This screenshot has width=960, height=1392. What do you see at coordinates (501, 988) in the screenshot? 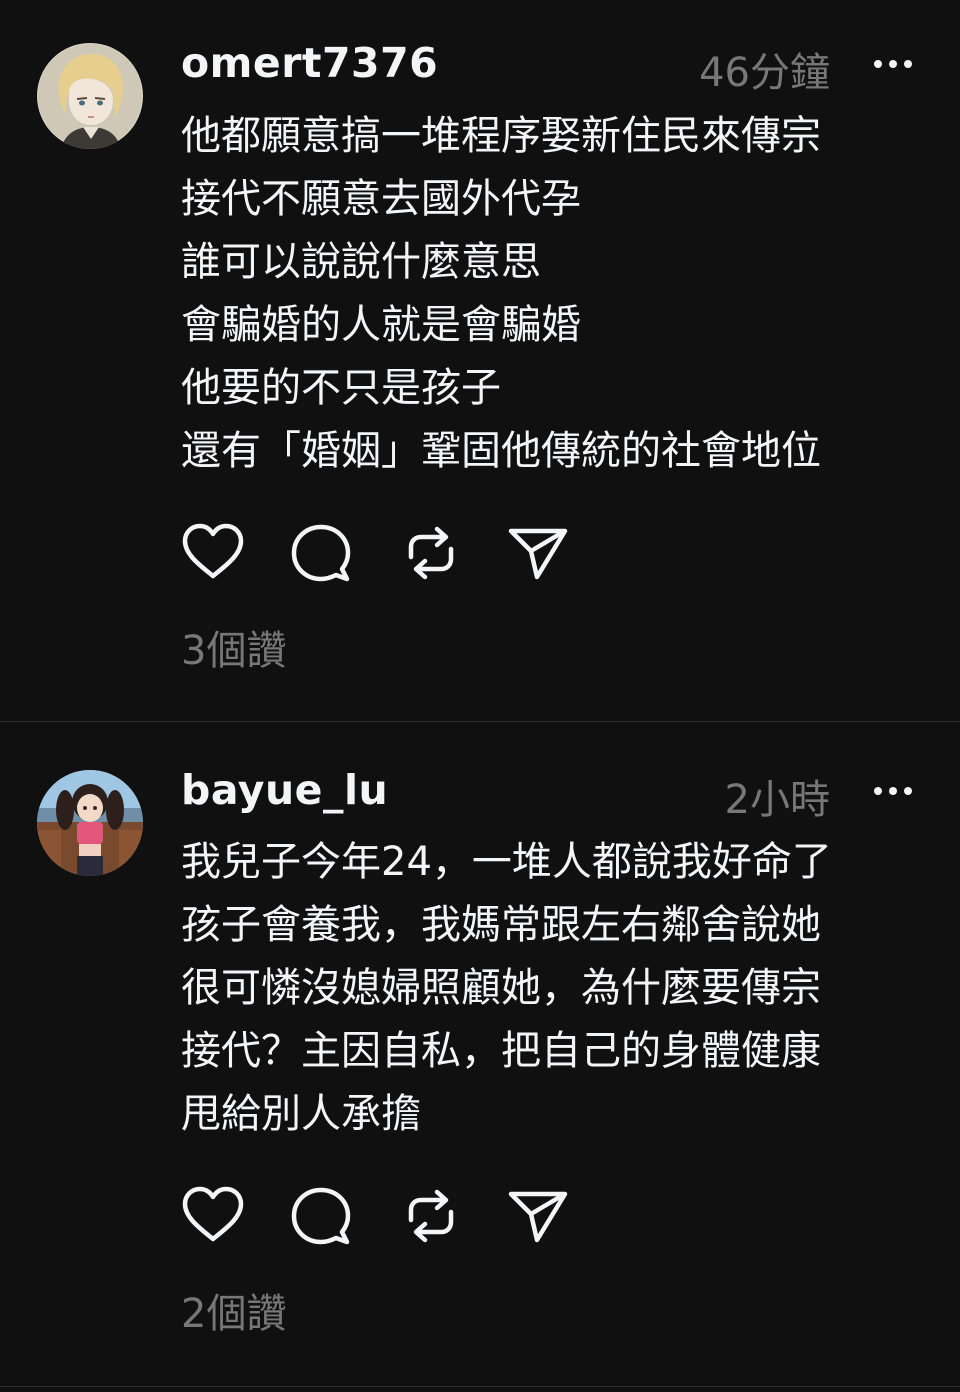
I see `post-text-line: 很可憐沒媳婦照顧她，為什麼要傳宗` at bounding box center [501, 988].